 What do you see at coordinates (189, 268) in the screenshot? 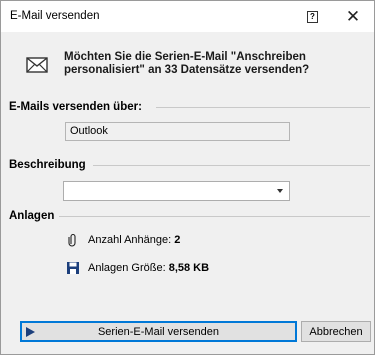
I see `attachment-size-value: 8,58 KB` at bounding box center [189, 268].